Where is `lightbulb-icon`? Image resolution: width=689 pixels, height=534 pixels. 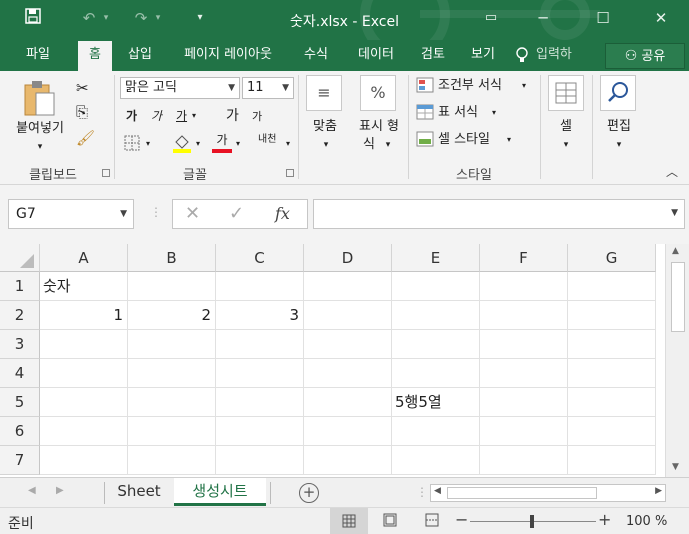
lightbulb-icon is located at coordinates (522, 58).